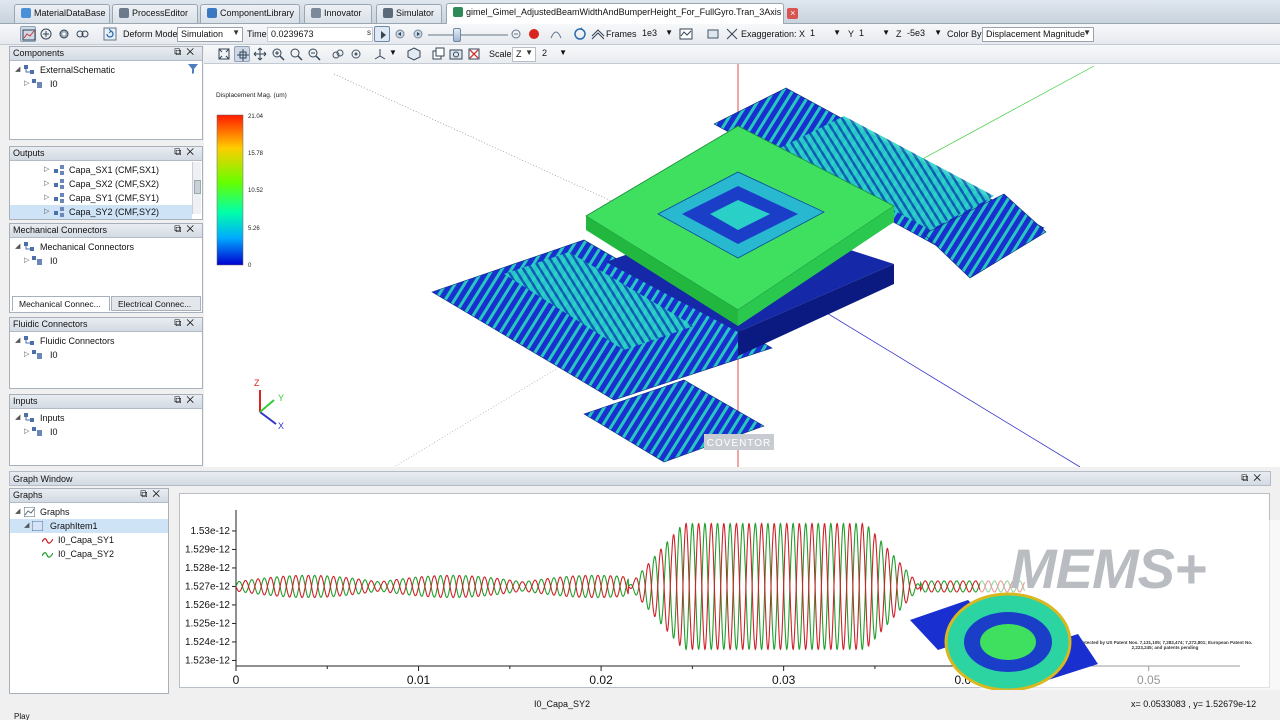 The height and width of the screenshot is (720, 1280). Describe the element at coordinates (278, 54) in the screenshot. I see `zoom-in-icon` at that location.